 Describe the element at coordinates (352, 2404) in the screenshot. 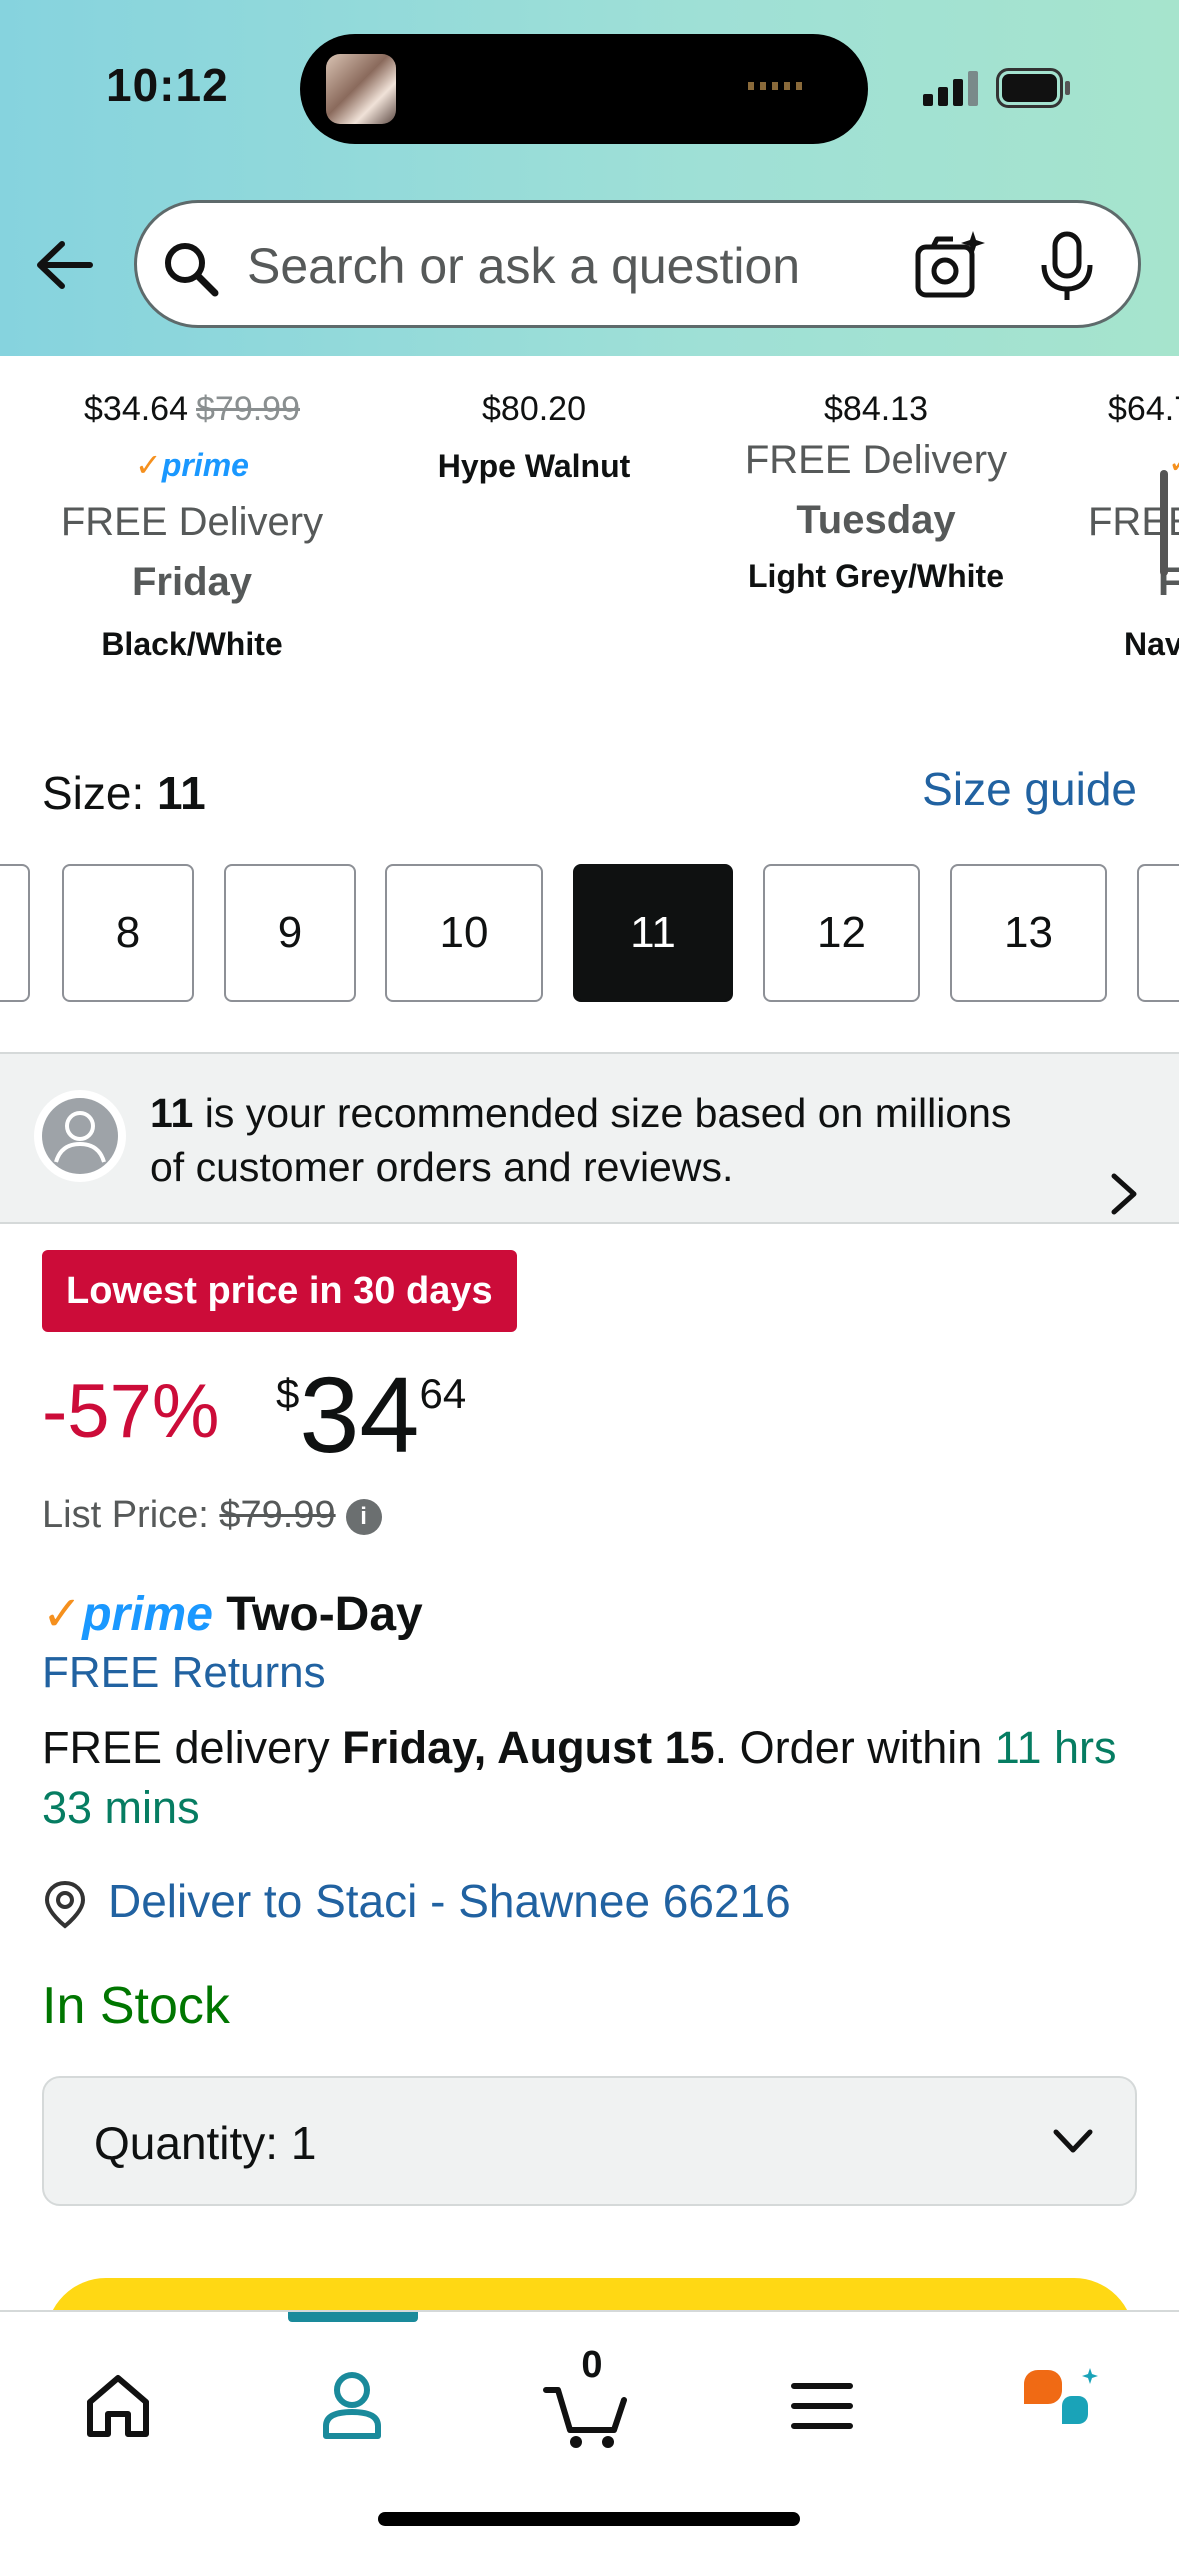

I see `account-icon` at that location.